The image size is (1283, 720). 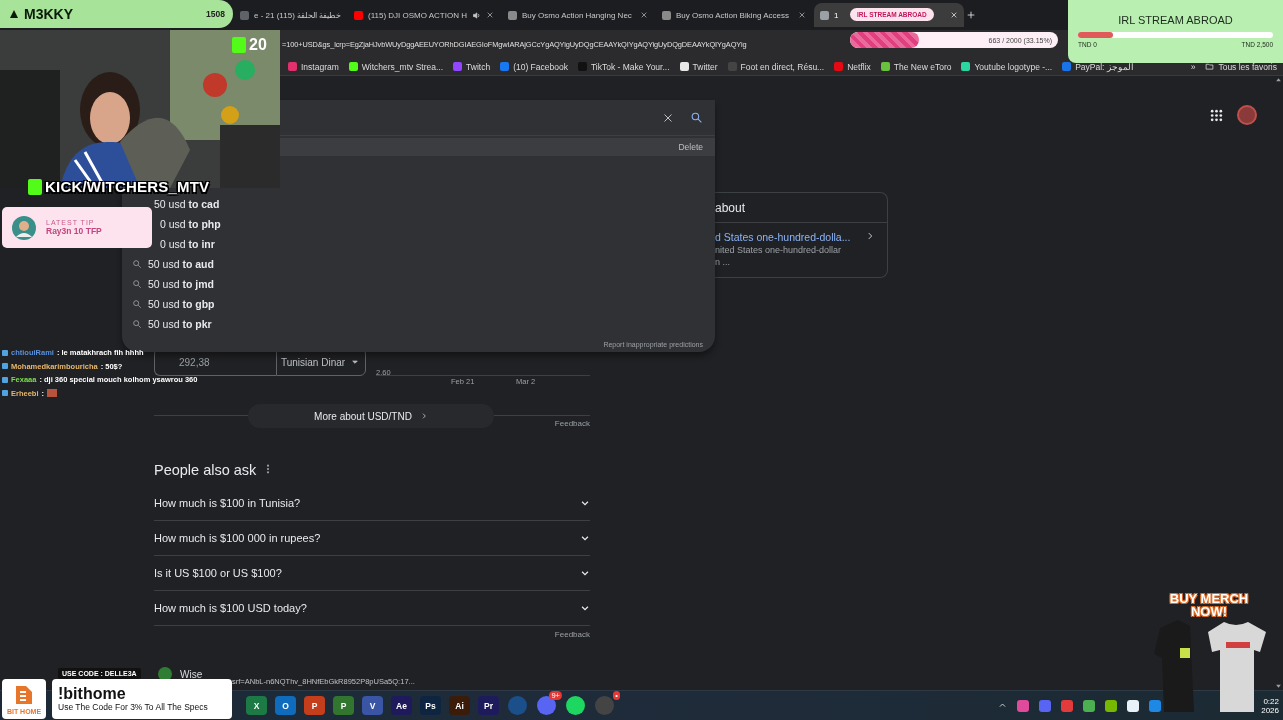 What do you see at coordinates (371, 416) in the screenshot?
I see `more-about-button: More about USD/TND` at bounding box center [371, 416].